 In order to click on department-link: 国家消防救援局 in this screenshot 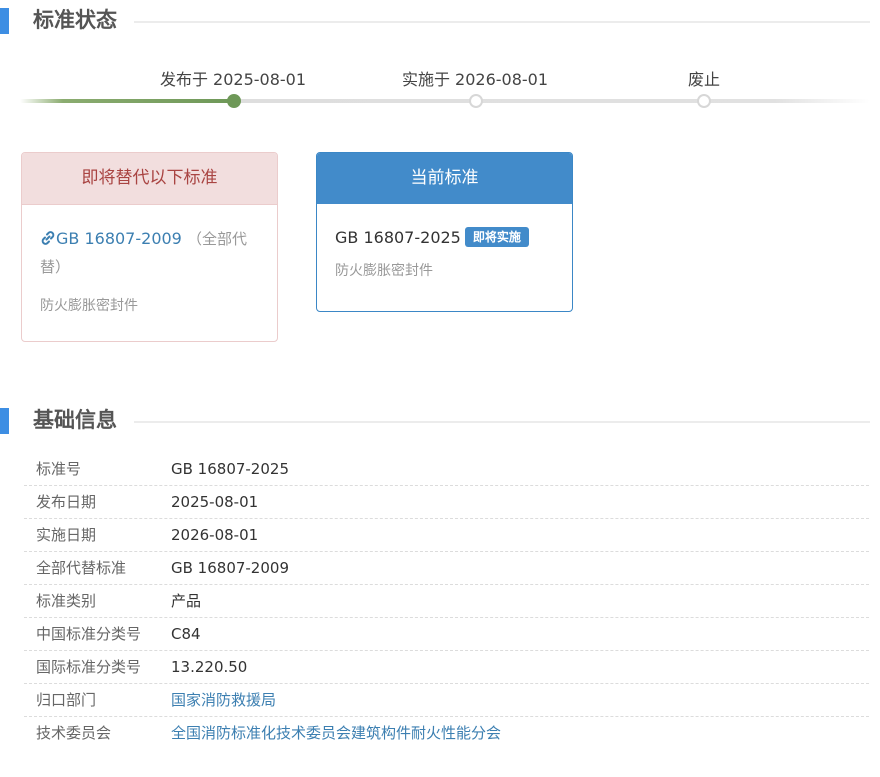, I will do `click(223, 700)`.